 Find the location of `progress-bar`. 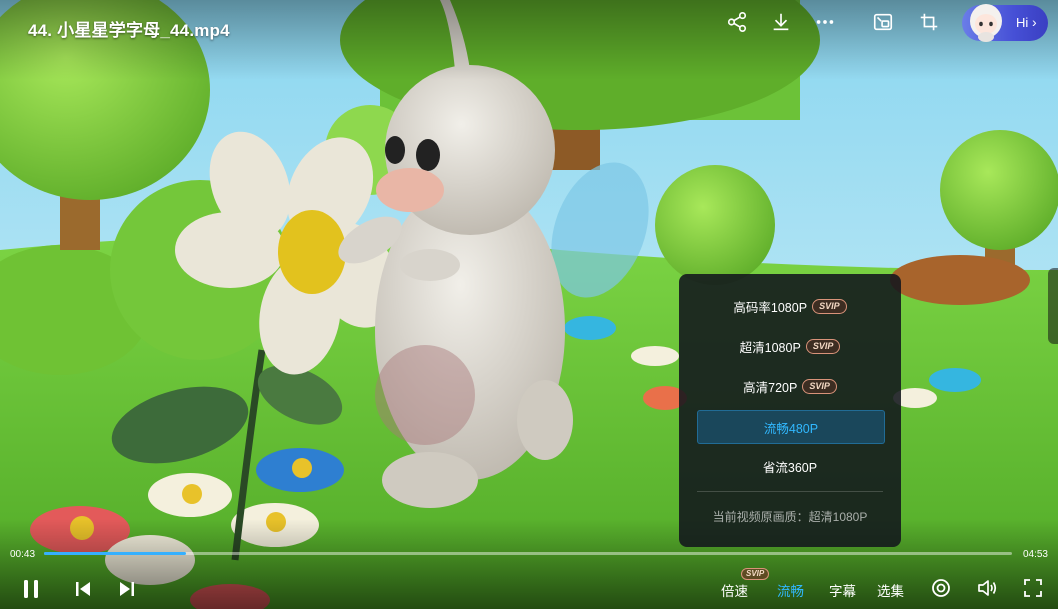

progress-bar is located at coordinates (528, 553).